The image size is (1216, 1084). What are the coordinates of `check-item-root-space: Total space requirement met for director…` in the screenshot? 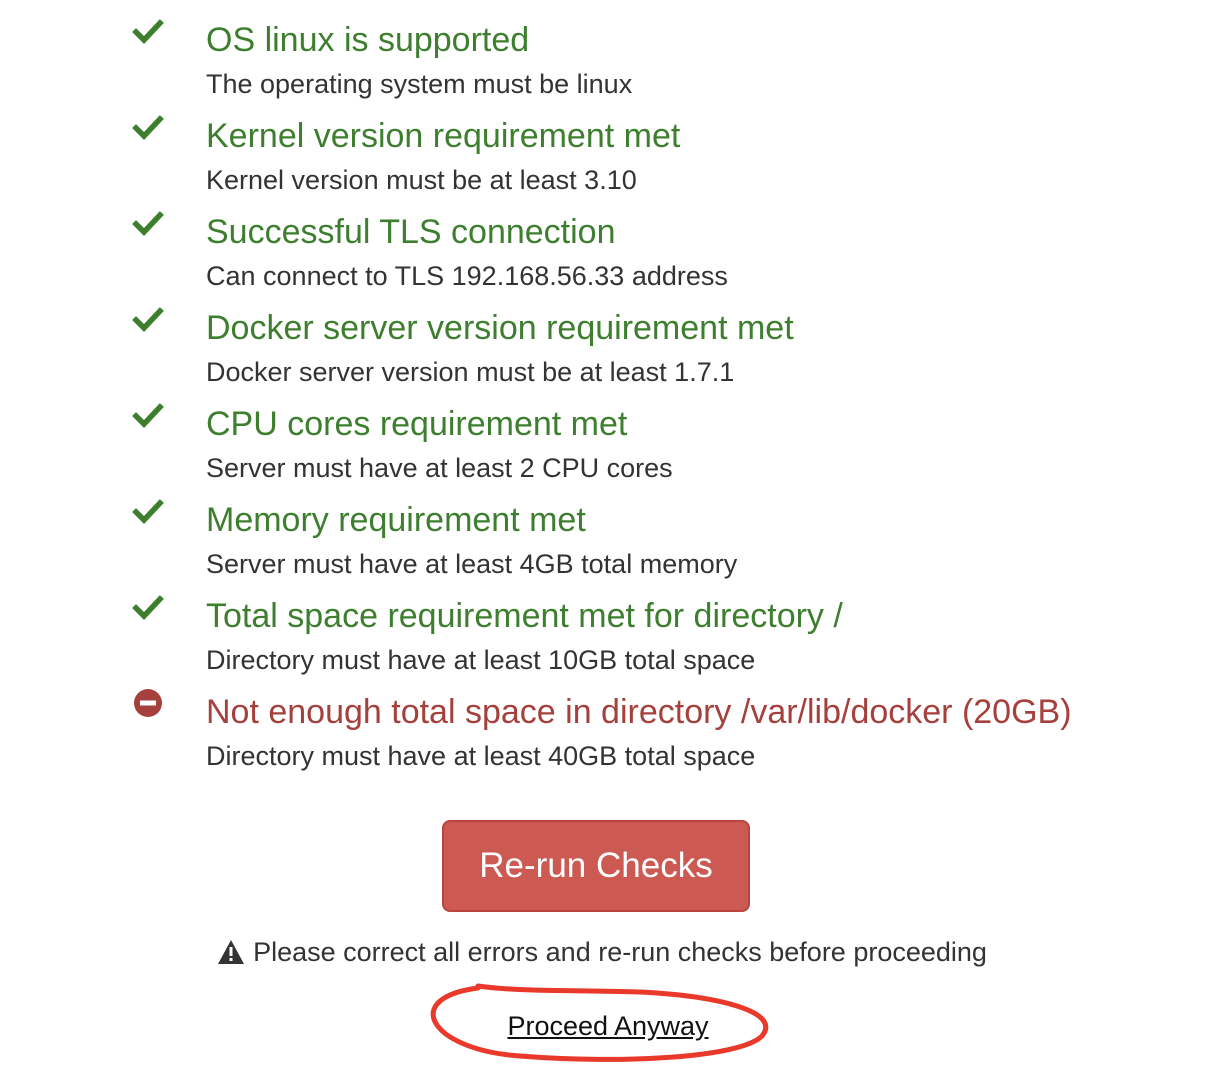 It's located at (608, 625).